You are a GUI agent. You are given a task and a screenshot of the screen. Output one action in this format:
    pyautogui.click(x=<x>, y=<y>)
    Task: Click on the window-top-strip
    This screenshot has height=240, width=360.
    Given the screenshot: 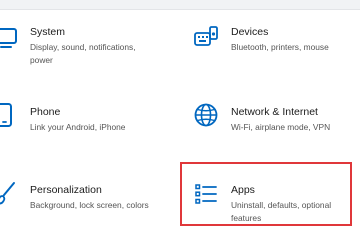 What is the action you would take?
    pyautogui.click(x=180, y=5)
    